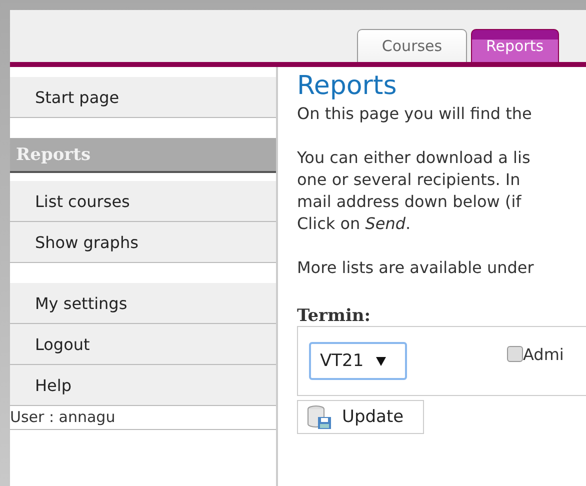  What do you see at coordinates (414, 191) in the screenshot?
I see `paragraph: You can either download a lis one or several recipients. In mail address down below (if Click on Send.` at bounding box center [414, 191].